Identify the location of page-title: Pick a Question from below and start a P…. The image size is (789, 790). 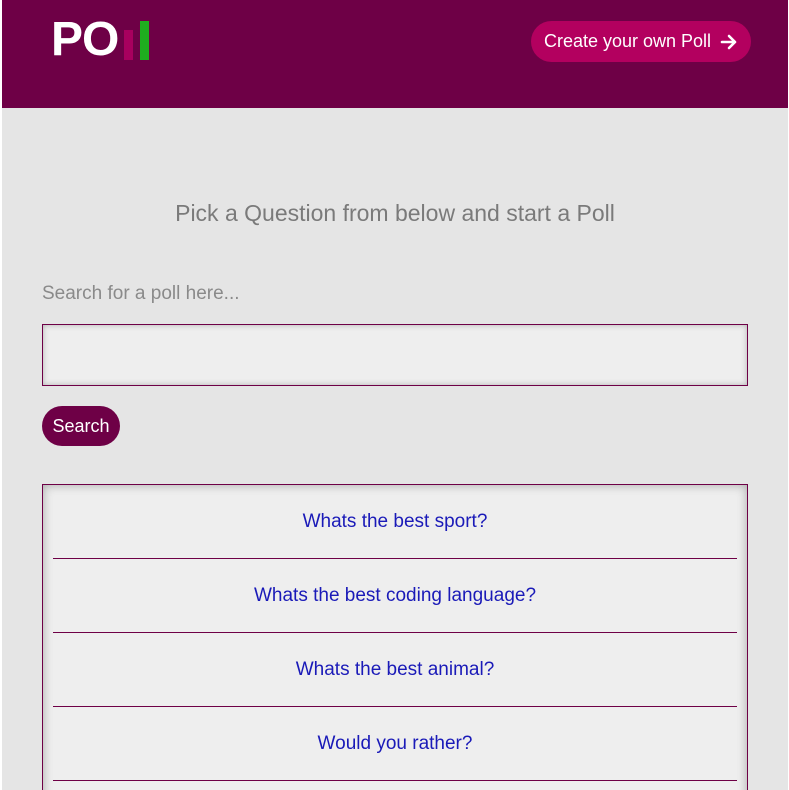
(395, 213).